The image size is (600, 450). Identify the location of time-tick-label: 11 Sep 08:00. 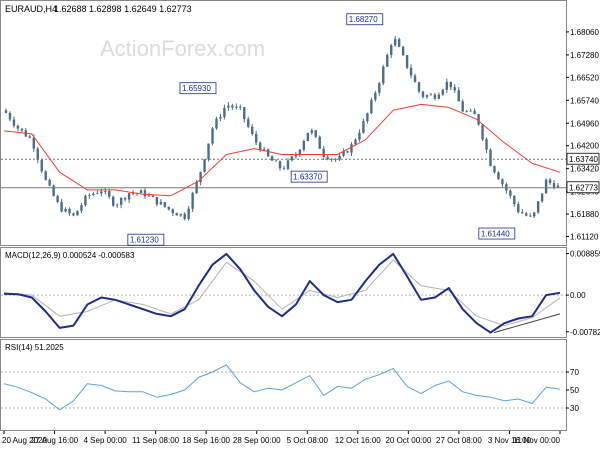
(156, 440).